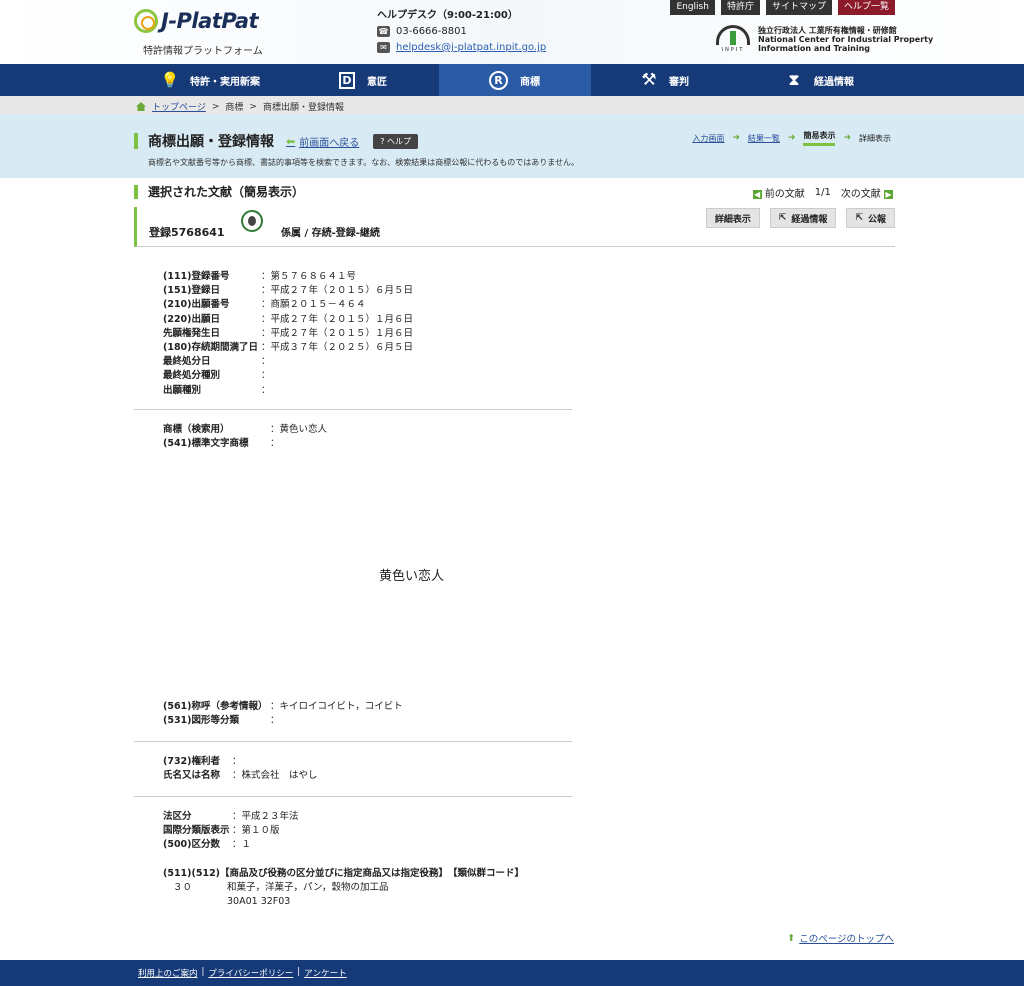 The image size is (1024, 986). I want to click on field-value: ：平成２７年（２０１５）１月６日, so click(337, 319).